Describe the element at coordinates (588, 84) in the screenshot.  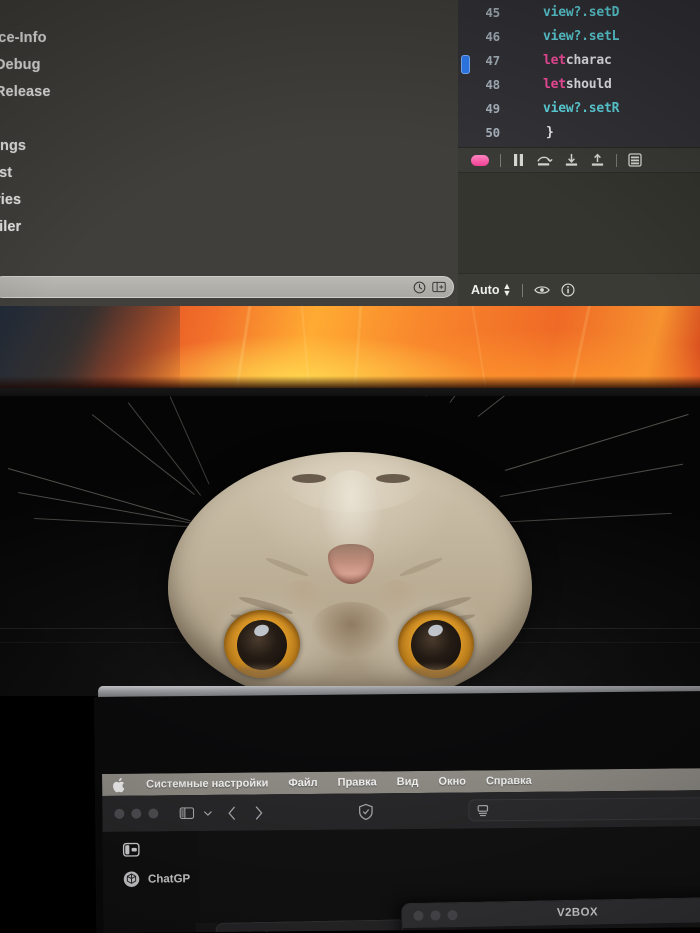
I see `code-token: should` at that location.